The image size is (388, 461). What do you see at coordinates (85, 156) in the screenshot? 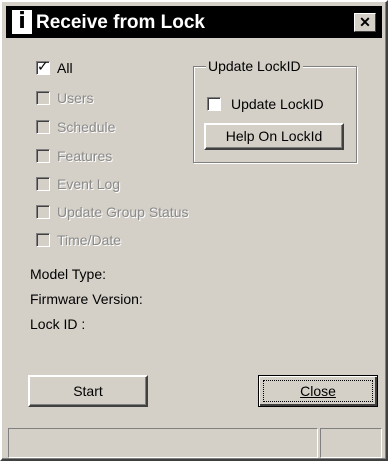
I see `checkbox-features-label: Features` at bounding box center [85, 156].